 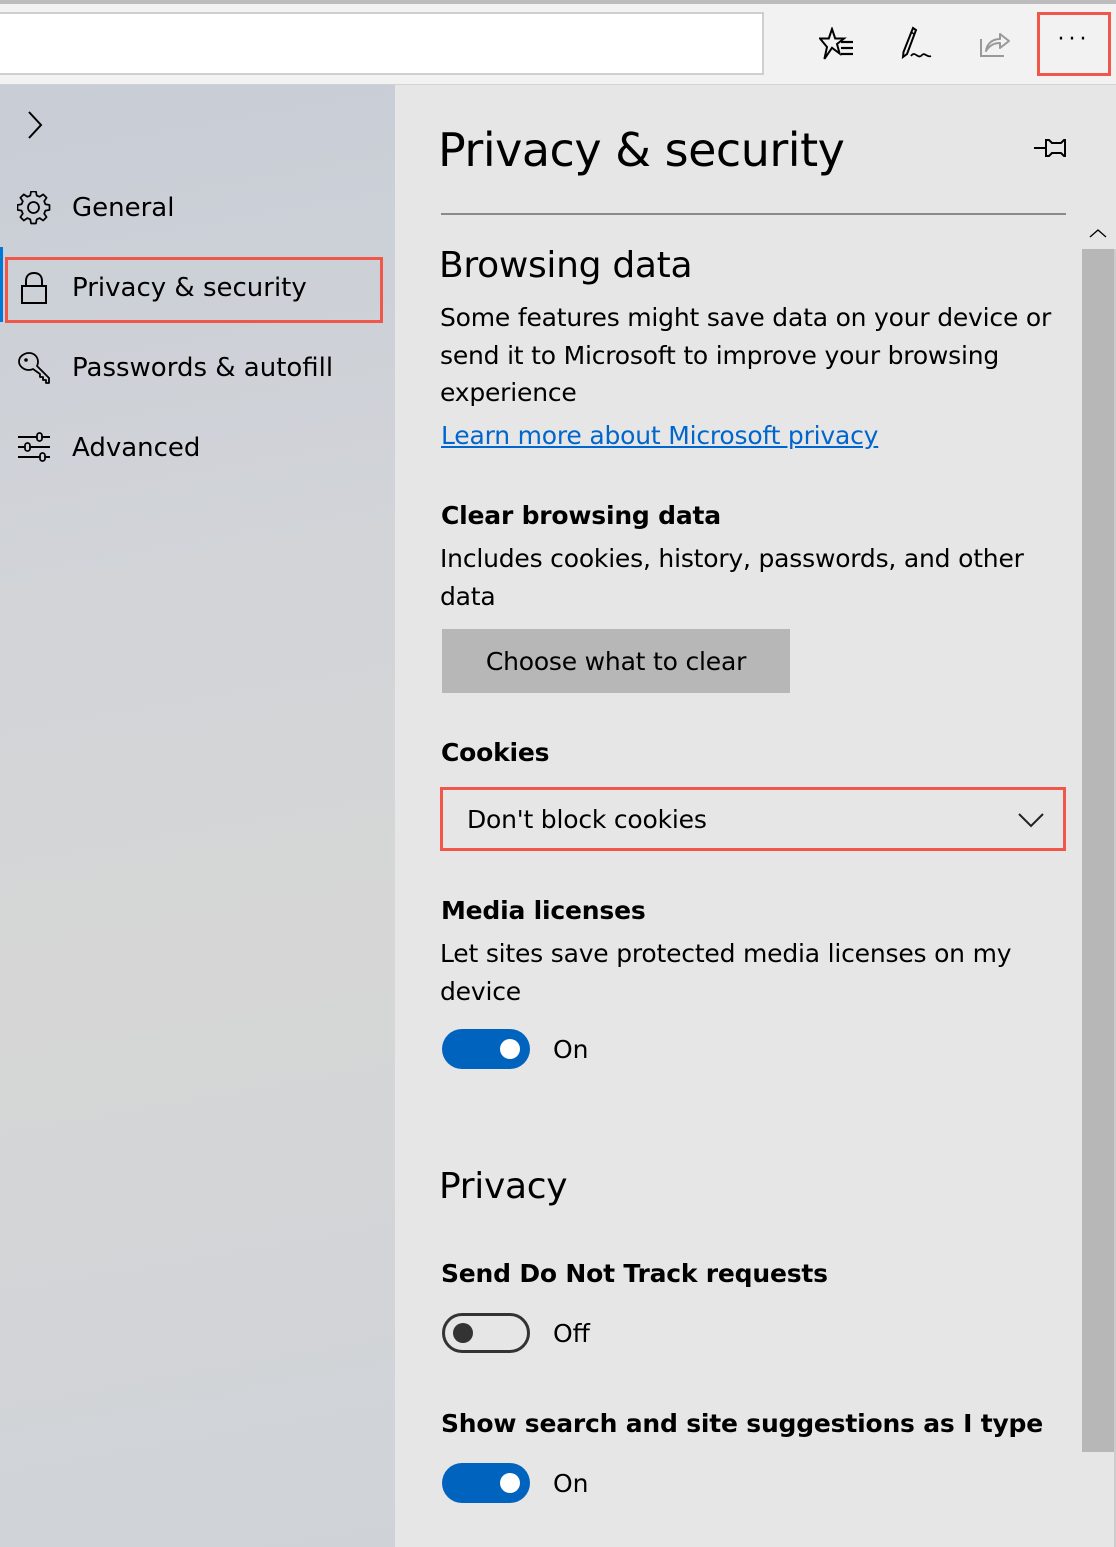 What do you see at coordinates (592, 1049) in the screenshot?
I see `media-licenses-toggle-row: On` at bounding box center [592, 1049].